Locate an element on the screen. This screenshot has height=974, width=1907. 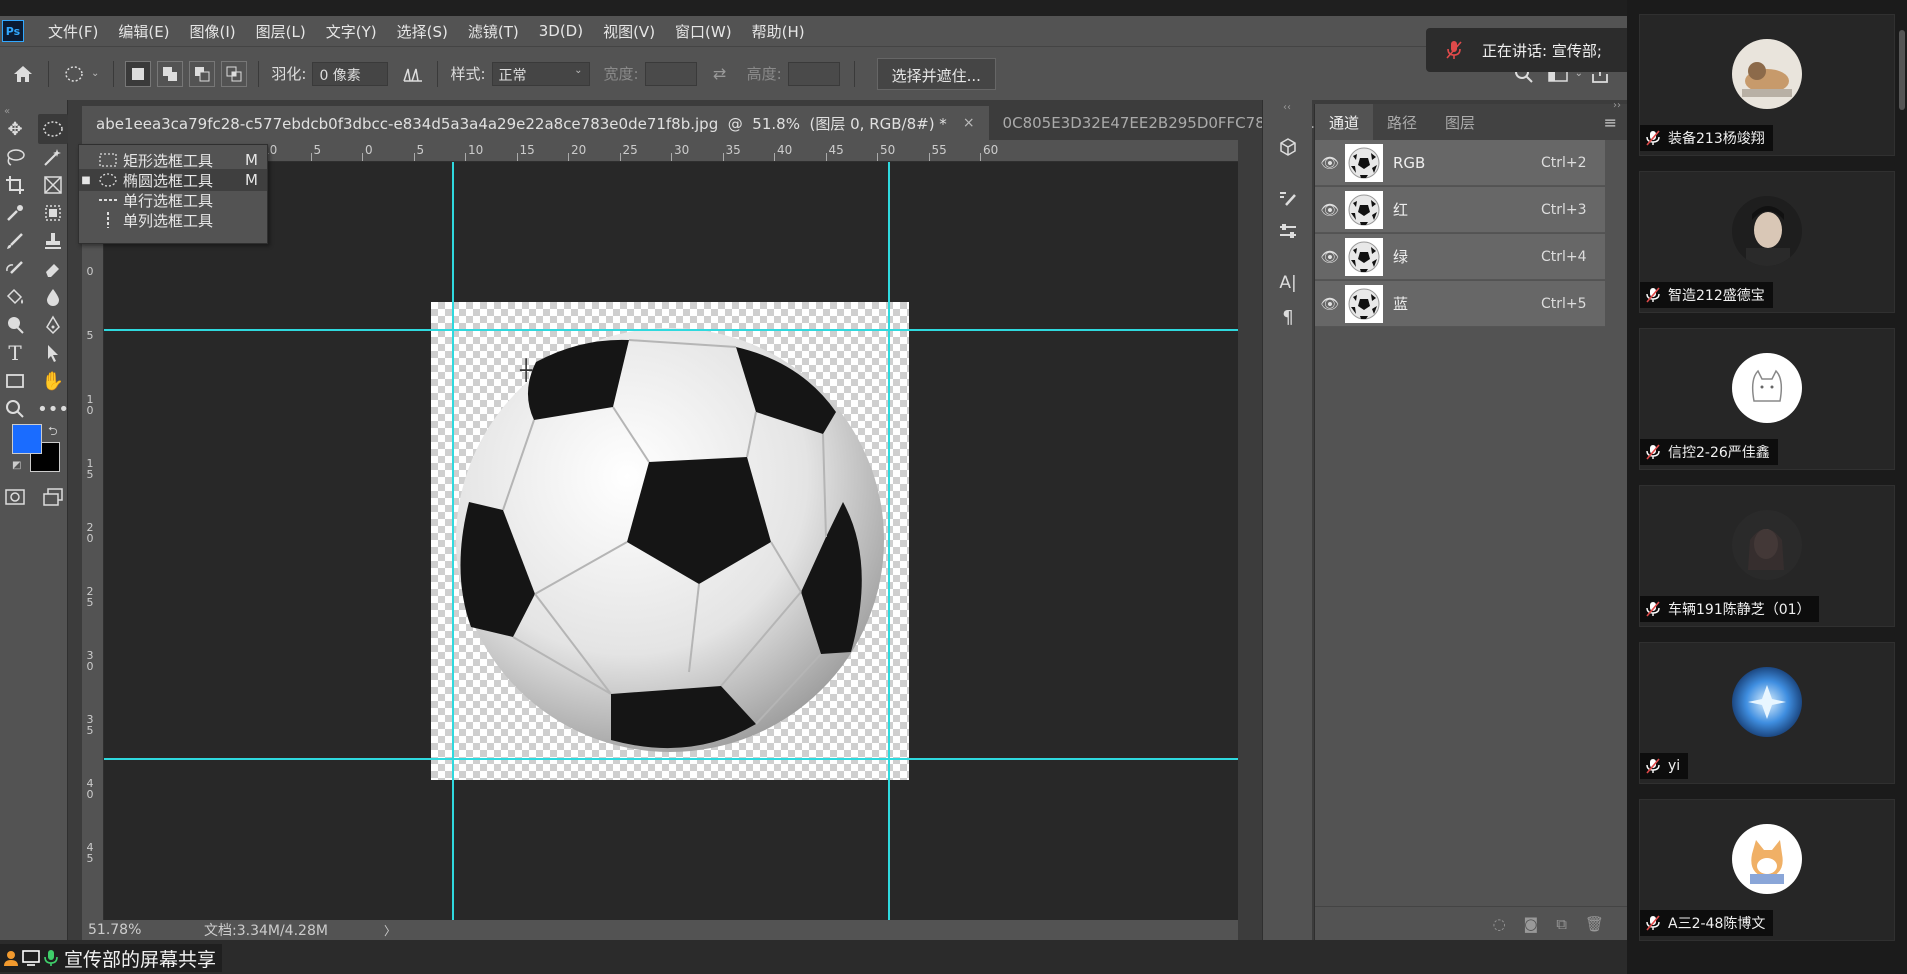
height-input is located at coordinates (813, 73).